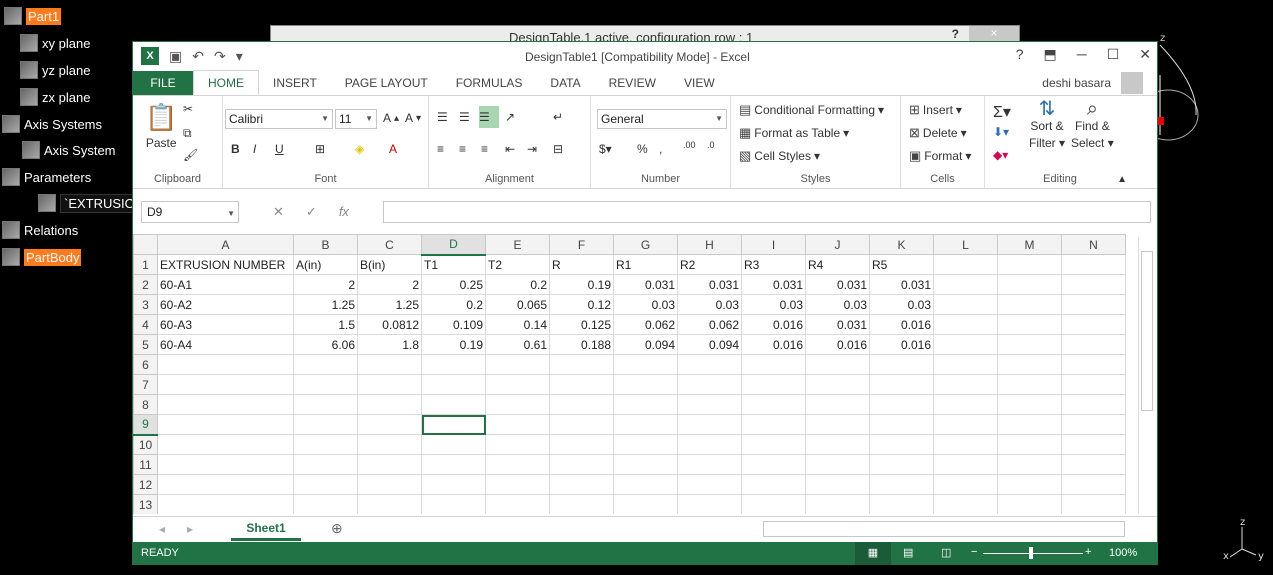  I want to click on row-header: 9, so click(145, 425).